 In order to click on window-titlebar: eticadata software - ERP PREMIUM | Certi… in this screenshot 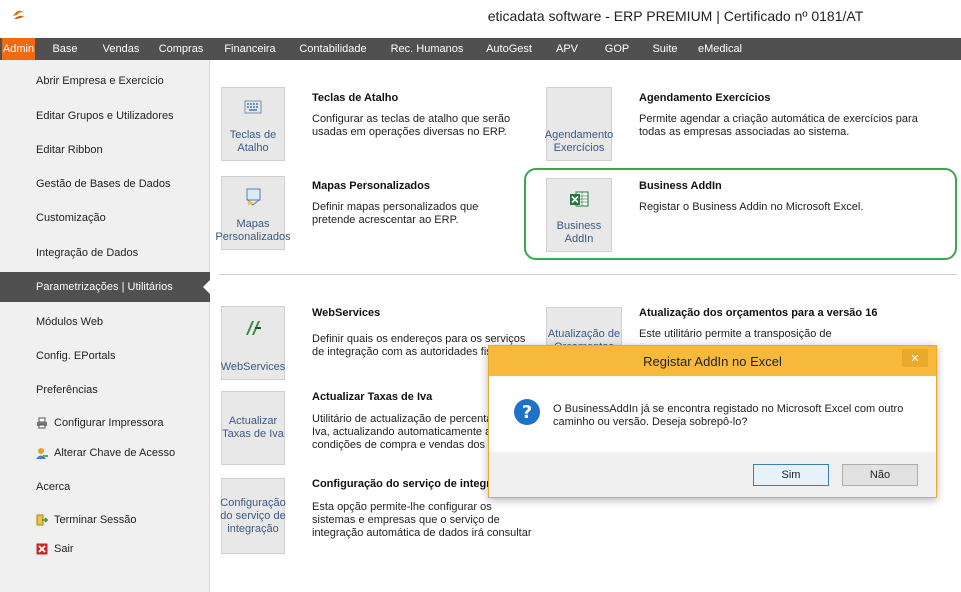, I will do `click(480, 19)`.